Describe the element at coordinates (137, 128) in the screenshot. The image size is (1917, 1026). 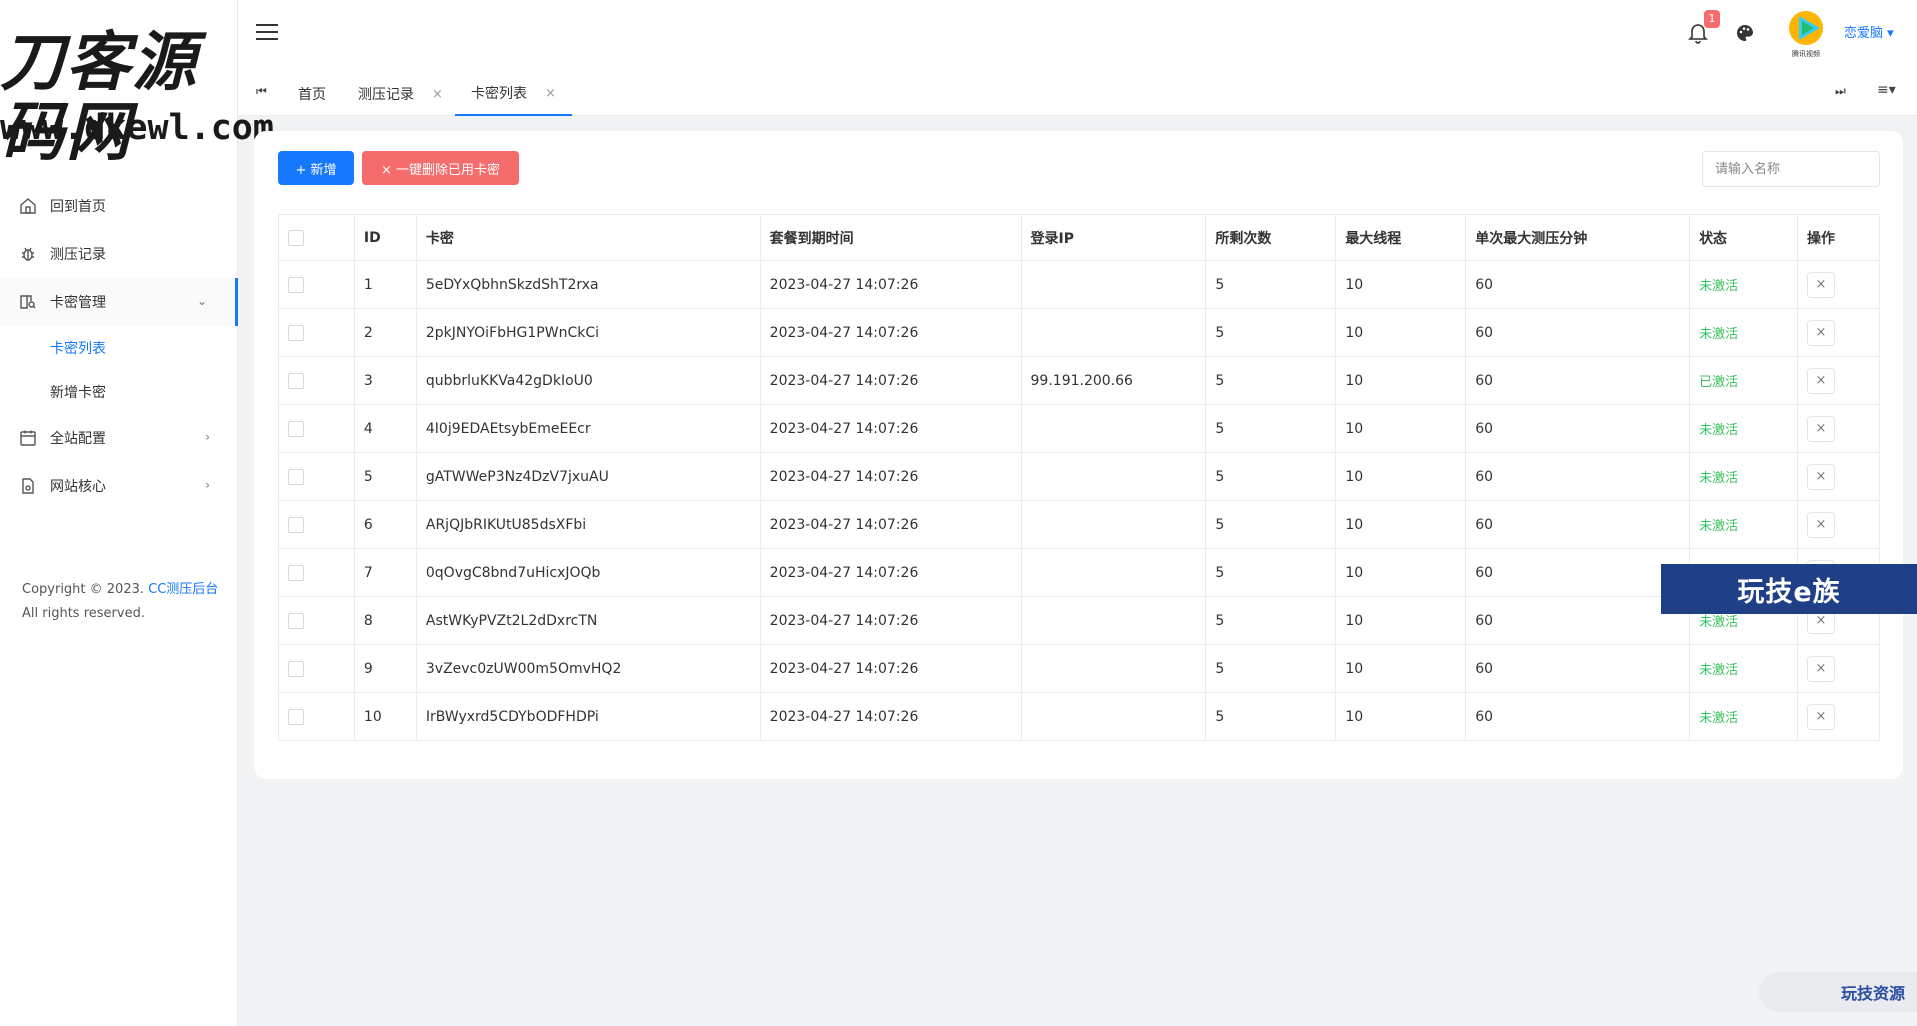
I see `logo-url: www.dkewl.com` at that location.